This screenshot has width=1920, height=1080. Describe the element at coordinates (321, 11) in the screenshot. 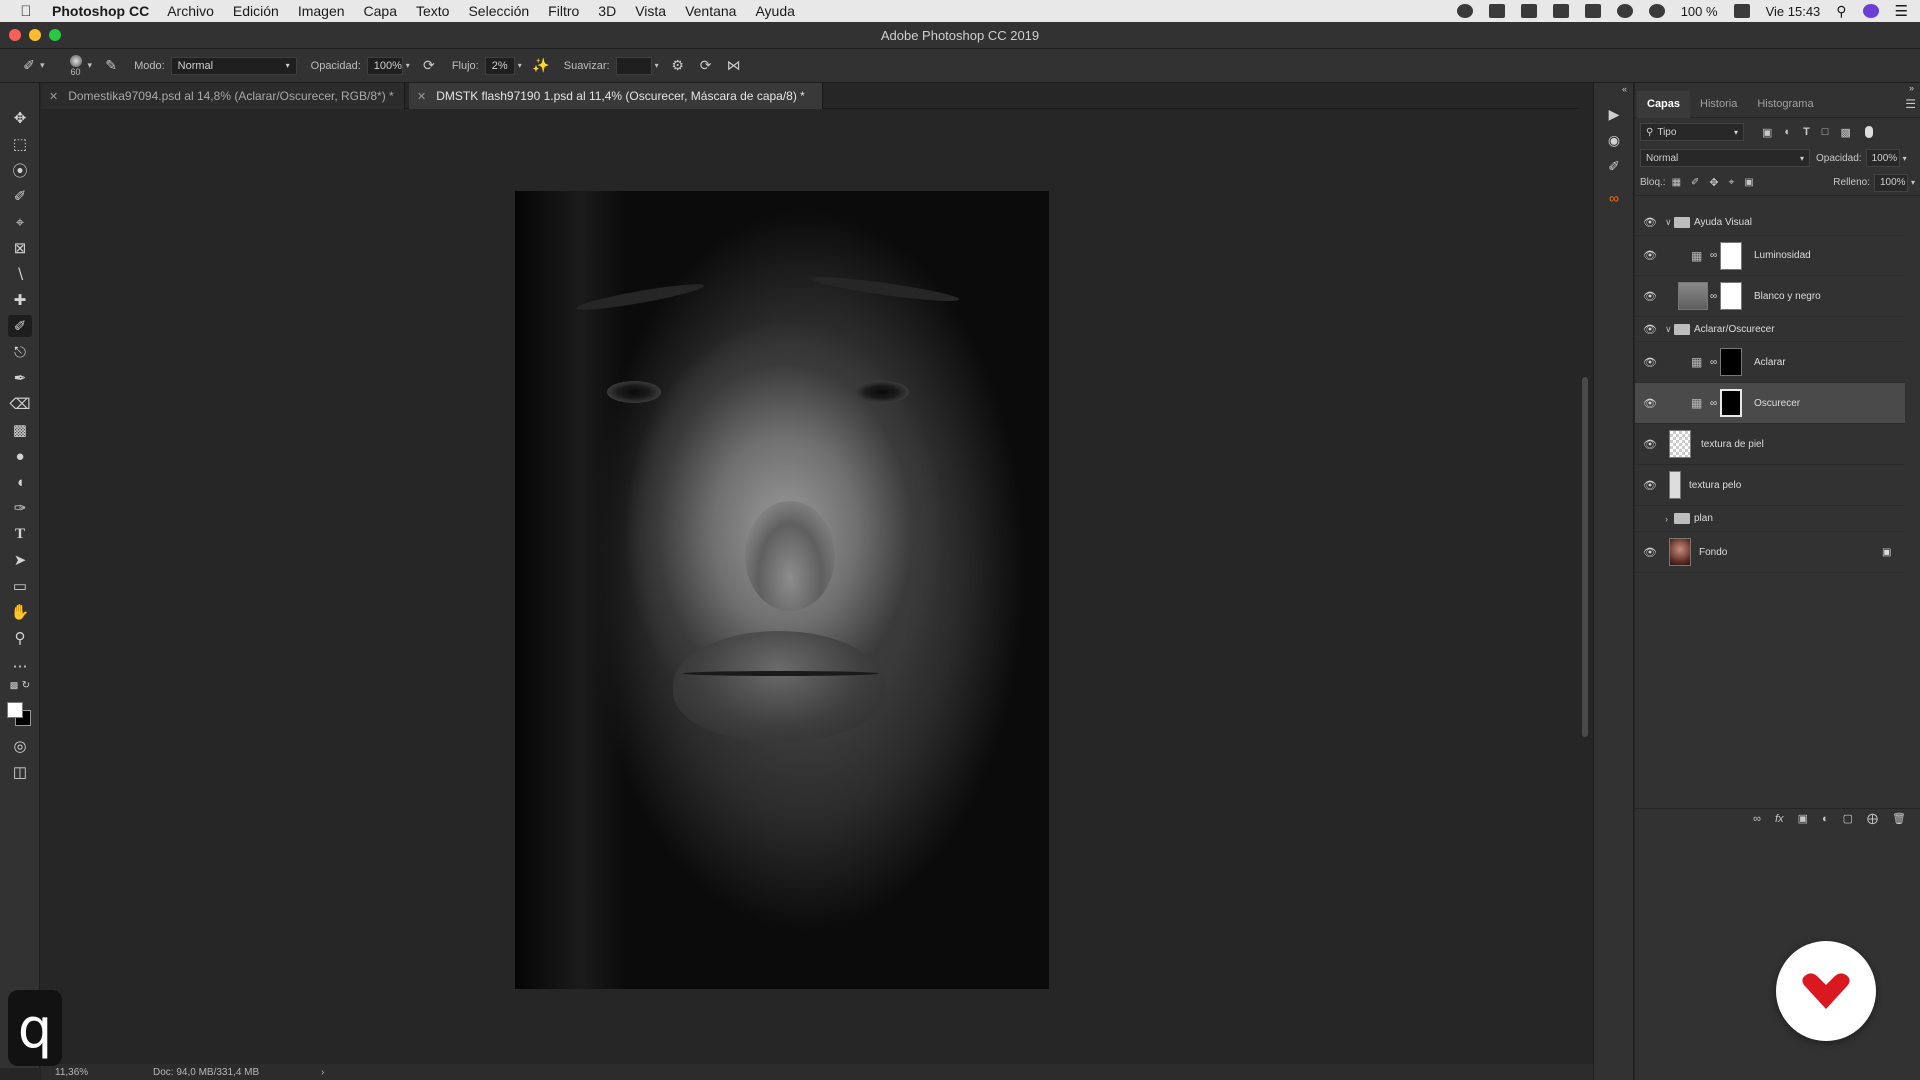

I see `menu-imagen: Imagen` at that location.